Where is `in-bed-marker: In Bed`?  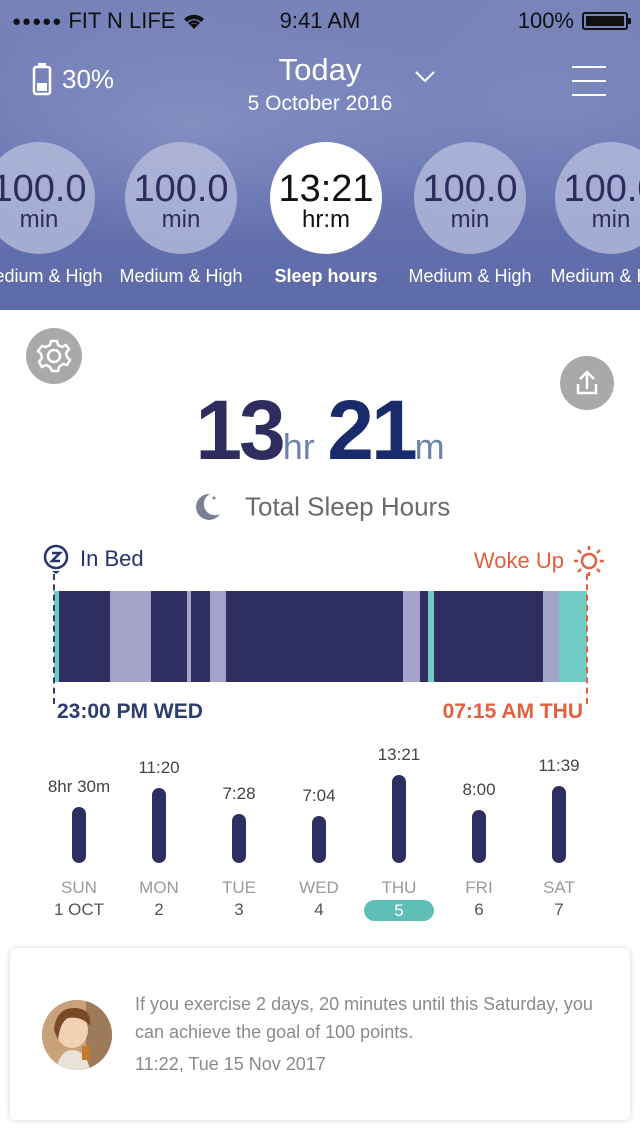 in-bed-marker: In Bed is located at coordinates (93, 559).